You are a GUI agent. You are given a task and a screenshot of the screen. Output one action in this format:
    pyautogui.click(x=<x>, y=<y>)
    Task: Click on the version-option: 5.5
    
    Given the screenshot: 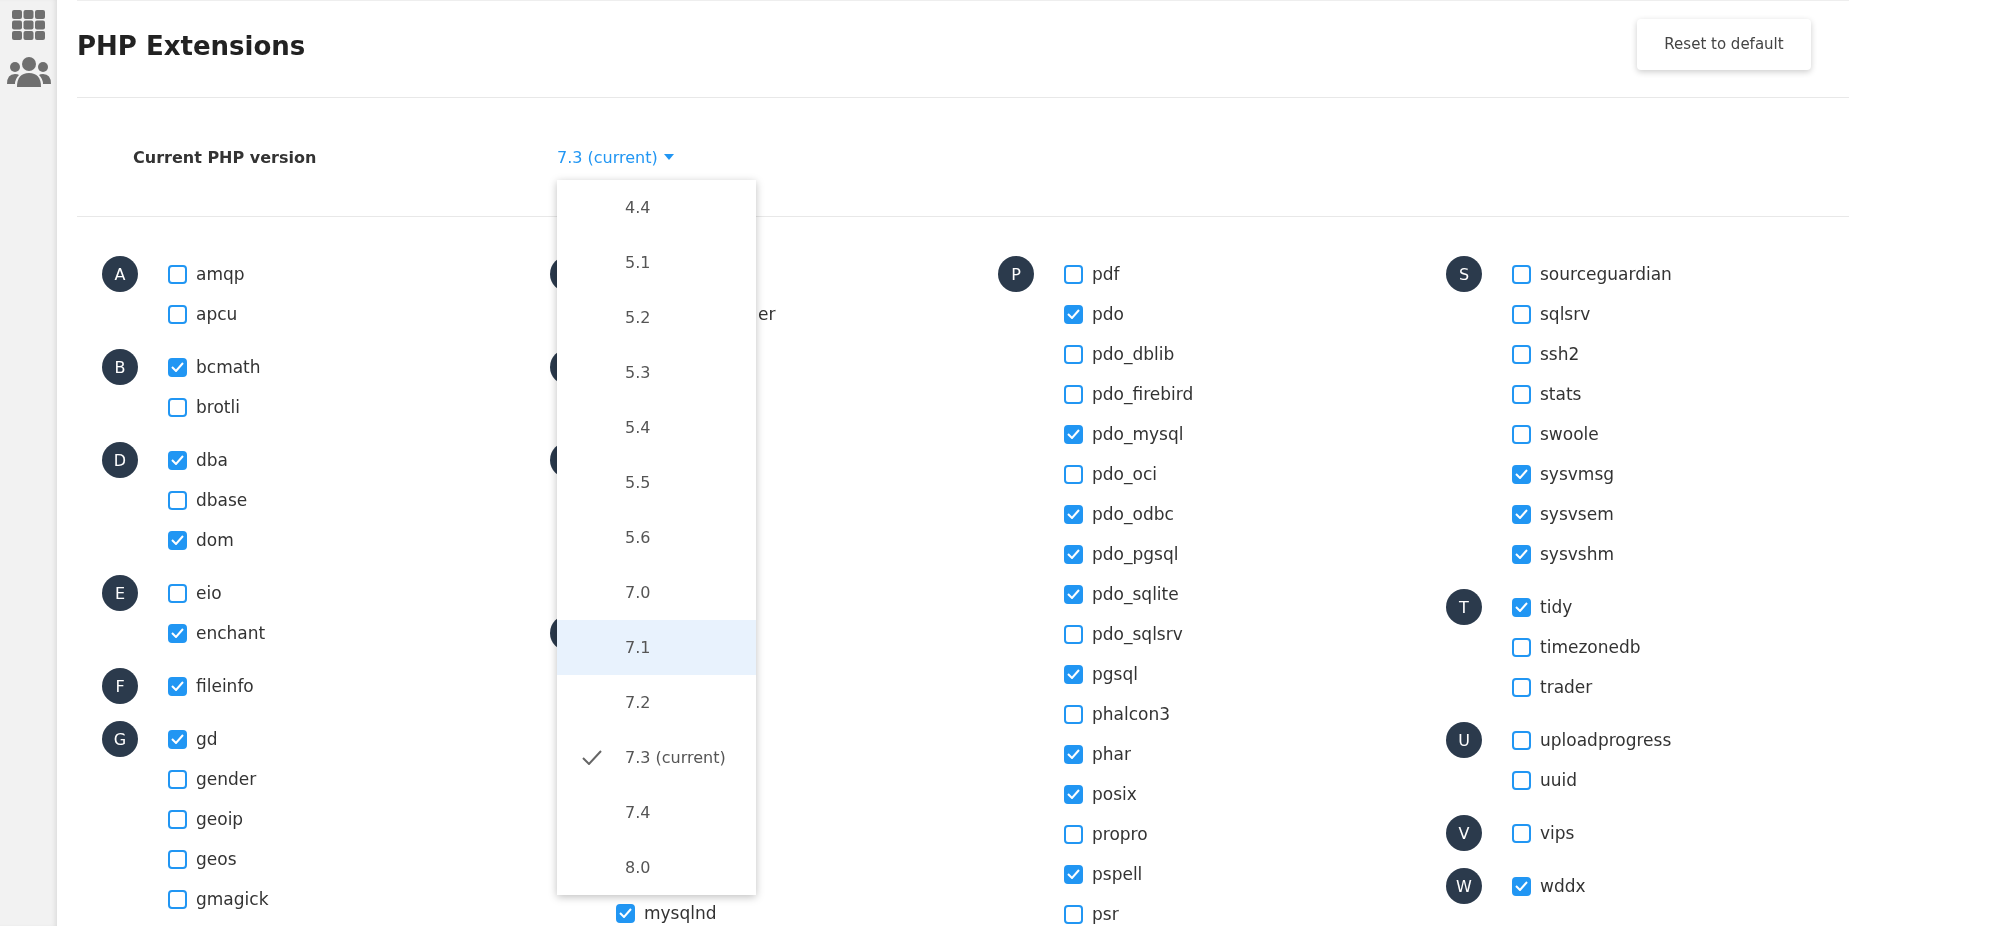 What is the action you would take?
    pyautogui.click(x=656, y=482)
    